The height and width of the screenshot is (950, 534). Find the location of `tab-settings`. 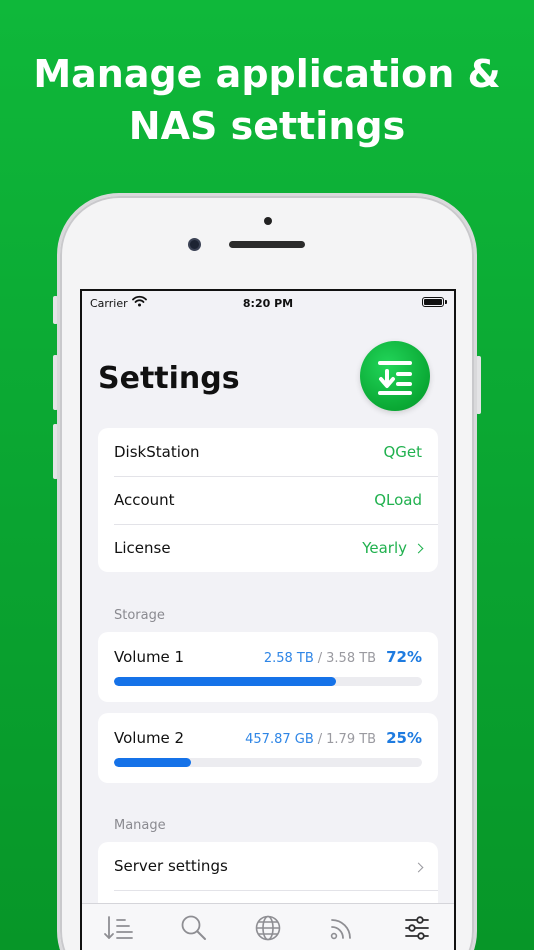

tab-settings is located at coordinates (417, 928).